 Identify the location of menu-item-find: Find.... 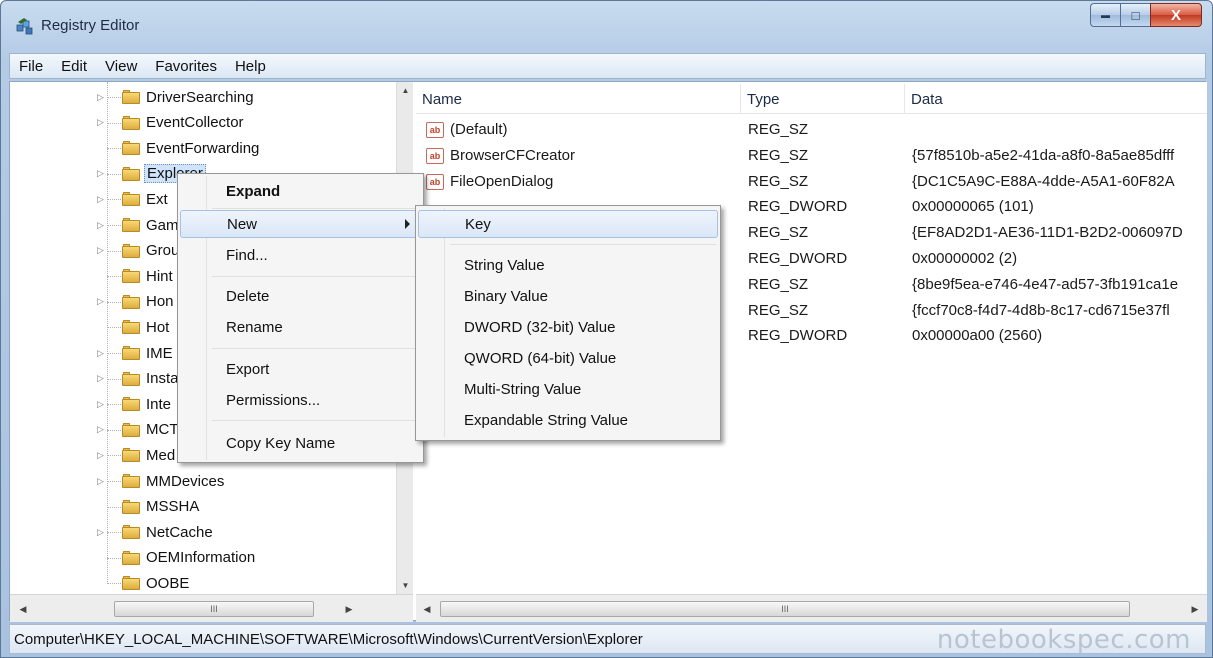
(300, 256).